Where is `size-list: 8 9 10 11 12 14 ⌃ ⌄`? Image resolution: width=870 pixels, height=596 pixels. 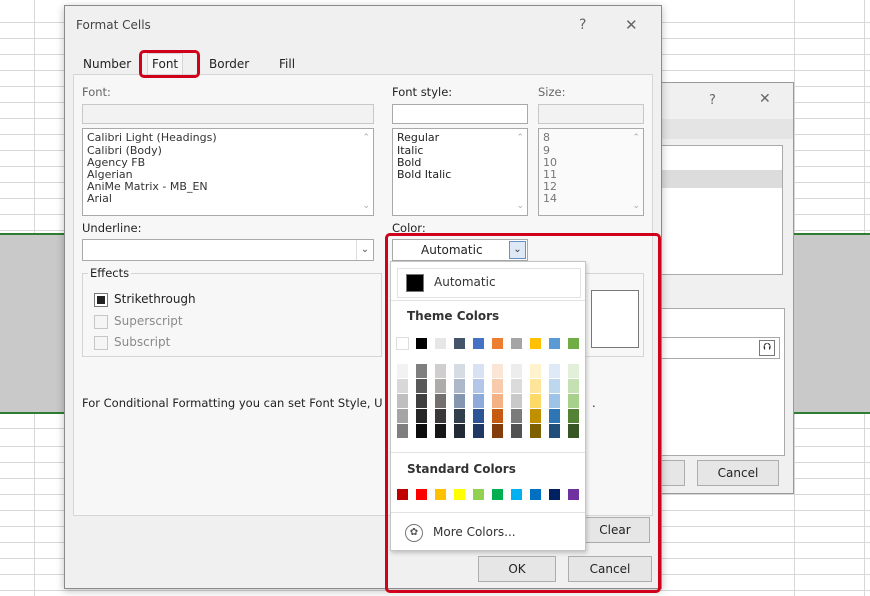
size-list: 8 9 10 11 12 14 ⌃ ⌄ is located at coordinates (591, 172).